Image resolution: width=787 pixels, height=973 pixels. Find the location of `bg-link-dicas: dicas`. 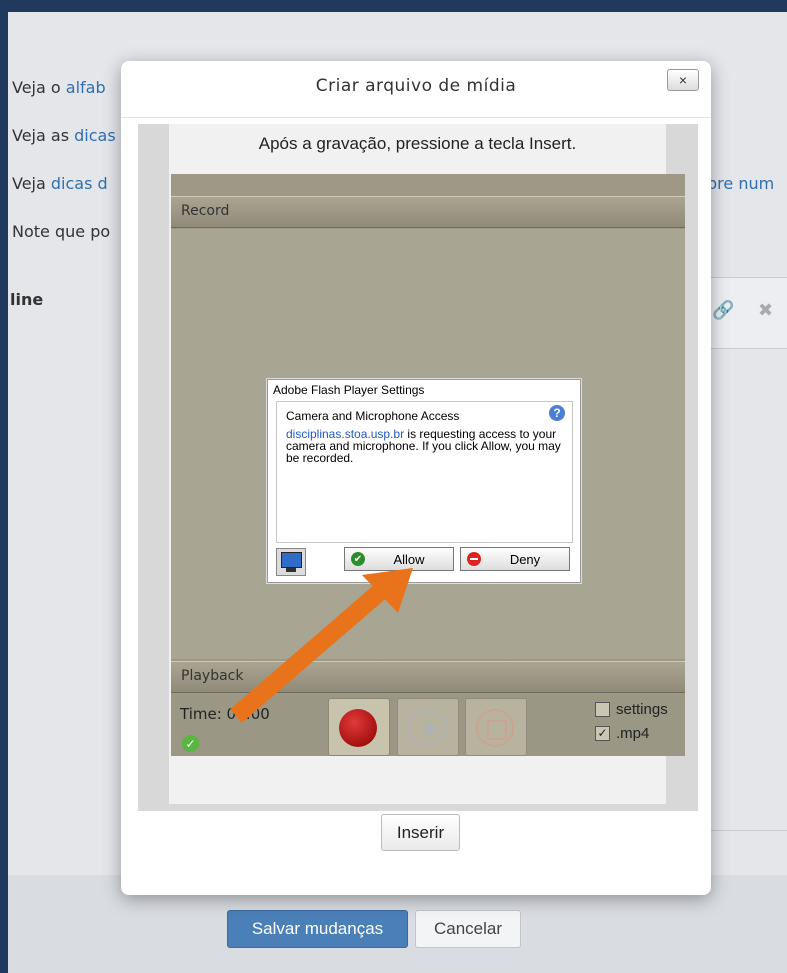

bg-link-dicas: dicas is located at coordinates (95, 135).